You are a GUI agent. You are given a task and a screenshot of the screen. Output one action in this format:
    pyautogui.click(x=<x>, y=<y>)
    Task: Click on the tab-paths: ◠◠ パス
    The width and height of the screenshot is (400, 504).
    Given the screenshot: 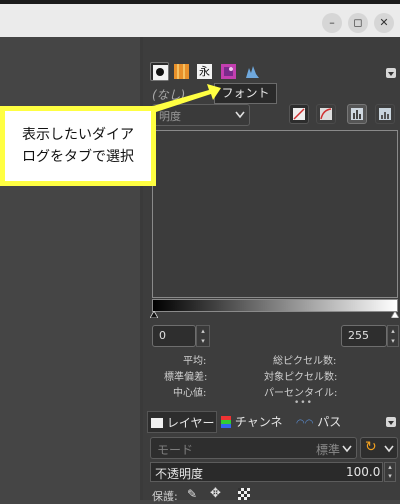 What is the action you would take?
    pyautogui.click(x=319, y=422)
    